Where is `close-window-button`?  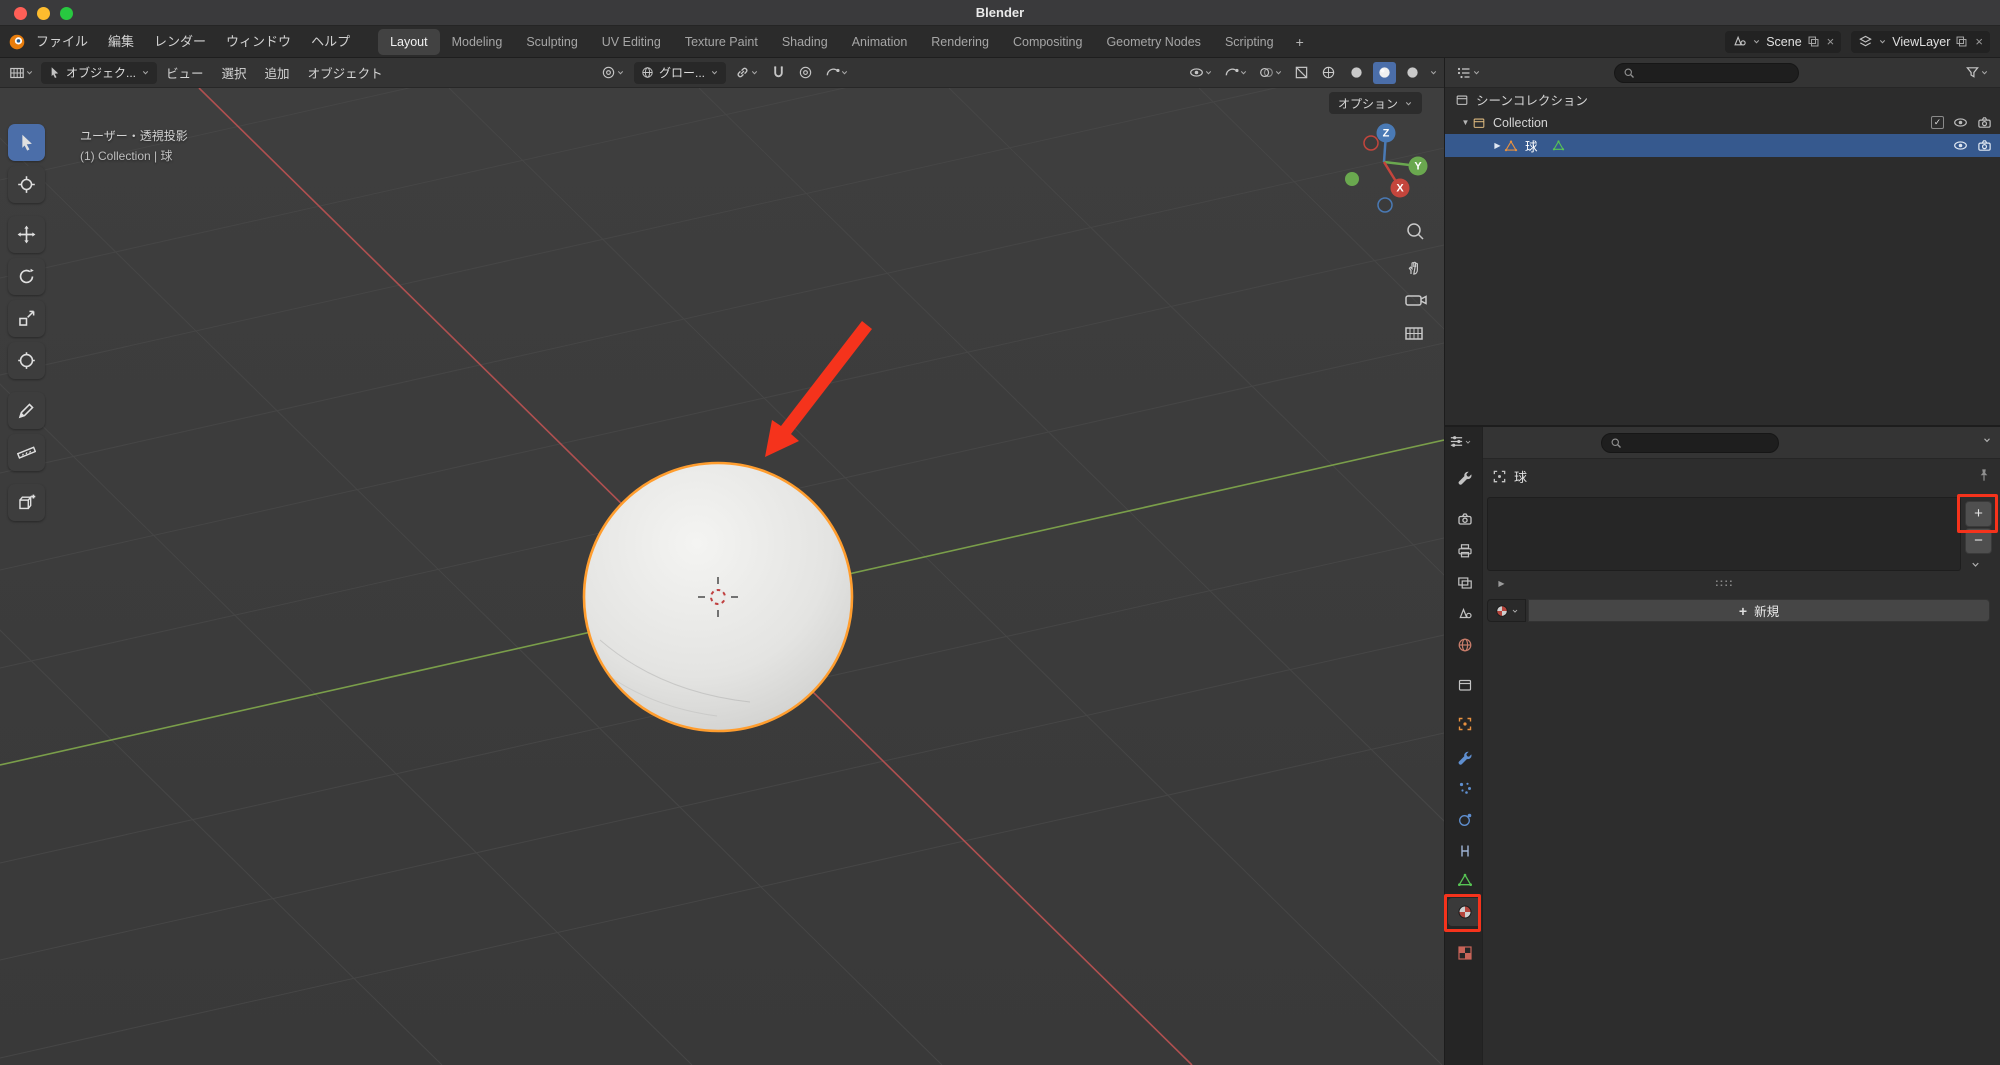
close-window-button is located at coordinates (20, 13).